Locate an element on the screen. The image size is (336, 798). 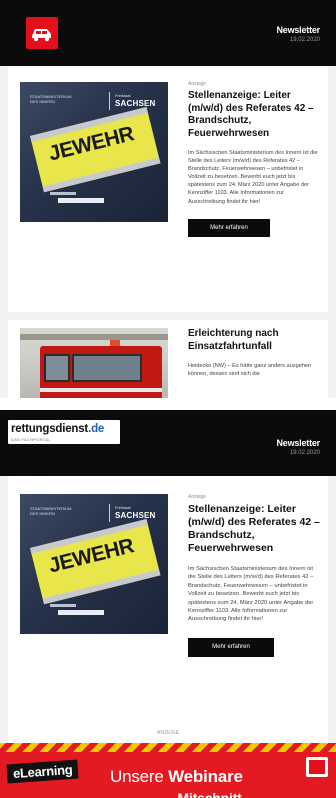
logo-wordmark: rettungsdienst.de is located at coordinates (57, 429).